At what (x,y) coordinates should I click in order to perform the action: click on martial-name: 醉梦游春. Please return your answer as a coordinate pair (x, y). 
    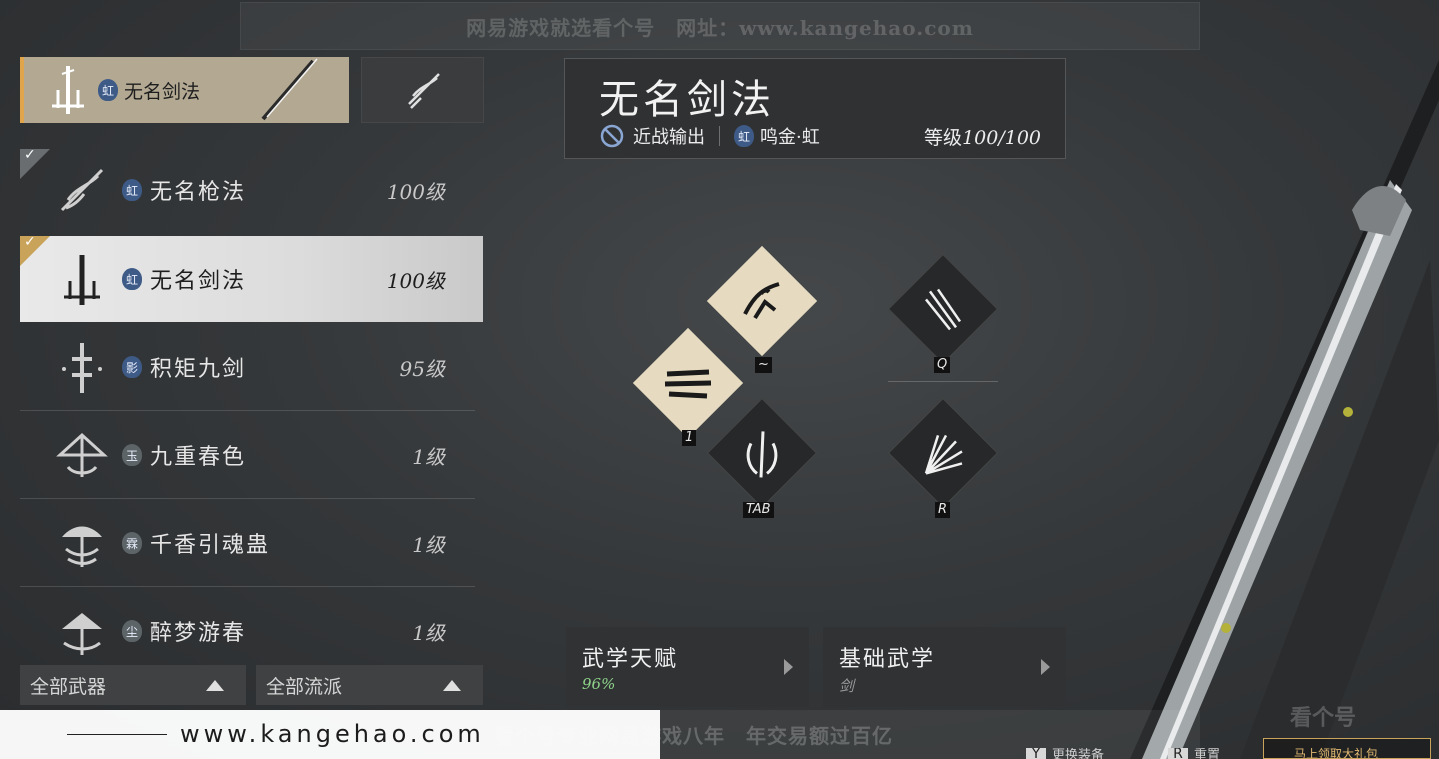
    Looking at the image, I should click on (198, 633).